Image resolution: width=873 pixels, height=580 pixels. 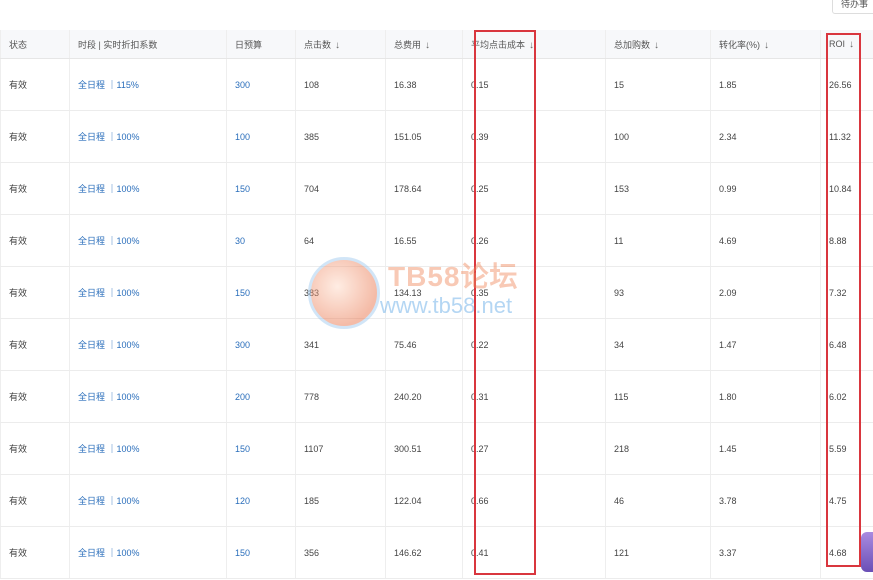 I want to click on clicks-value: 64, so click(x=309, y=240).